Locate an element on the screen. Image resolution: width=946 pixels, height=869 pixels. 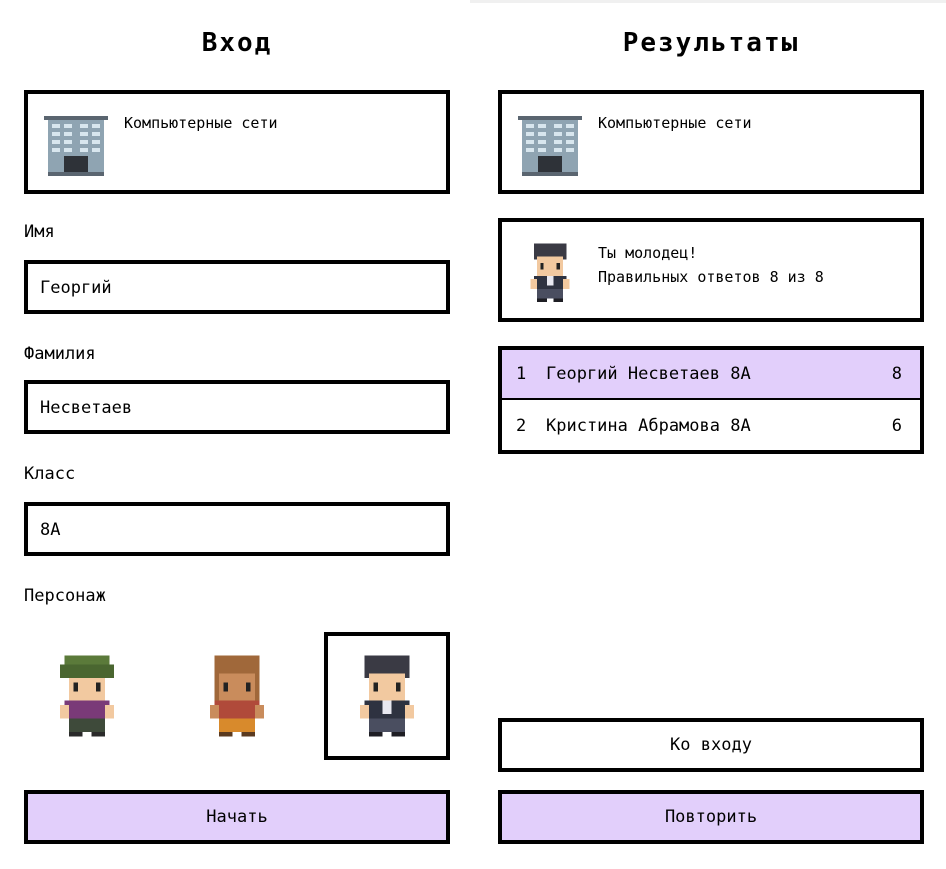
character-label: Персонаж is located at coordinates (65, 596).